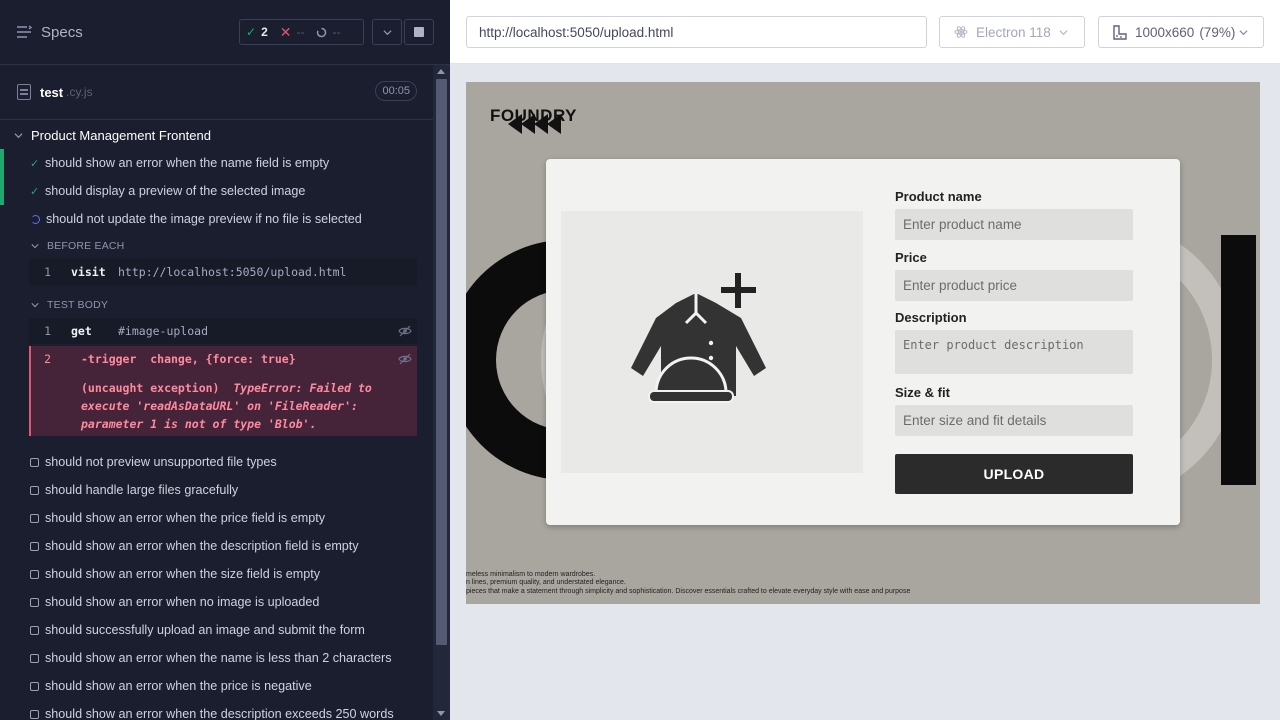  What do you see at coordinates (328, 32) in the screenshot?
I see `pending-stat: --` at bounding box center [328, 32].